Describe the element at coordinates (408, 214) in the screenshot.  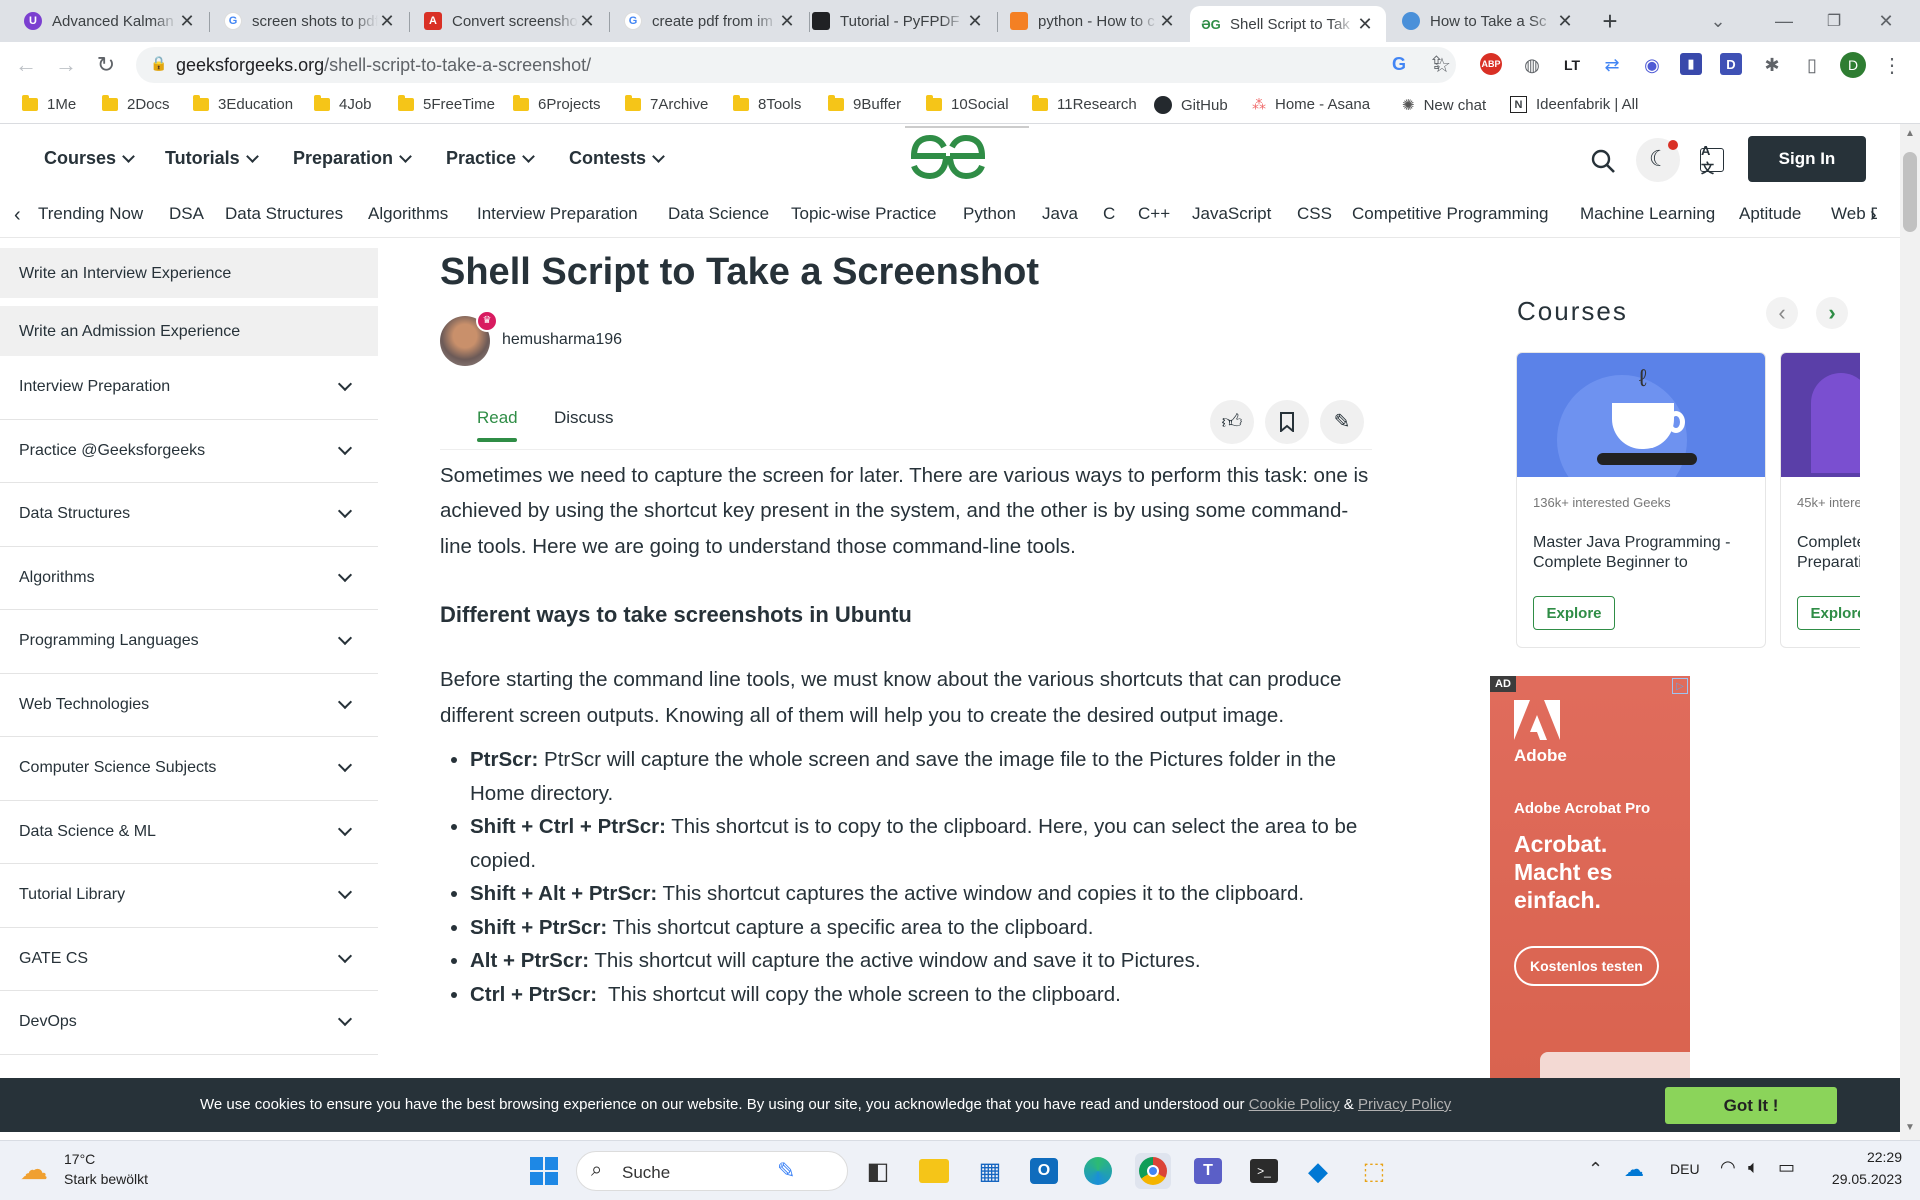
I see `topic-link: Algorithms` at that location.